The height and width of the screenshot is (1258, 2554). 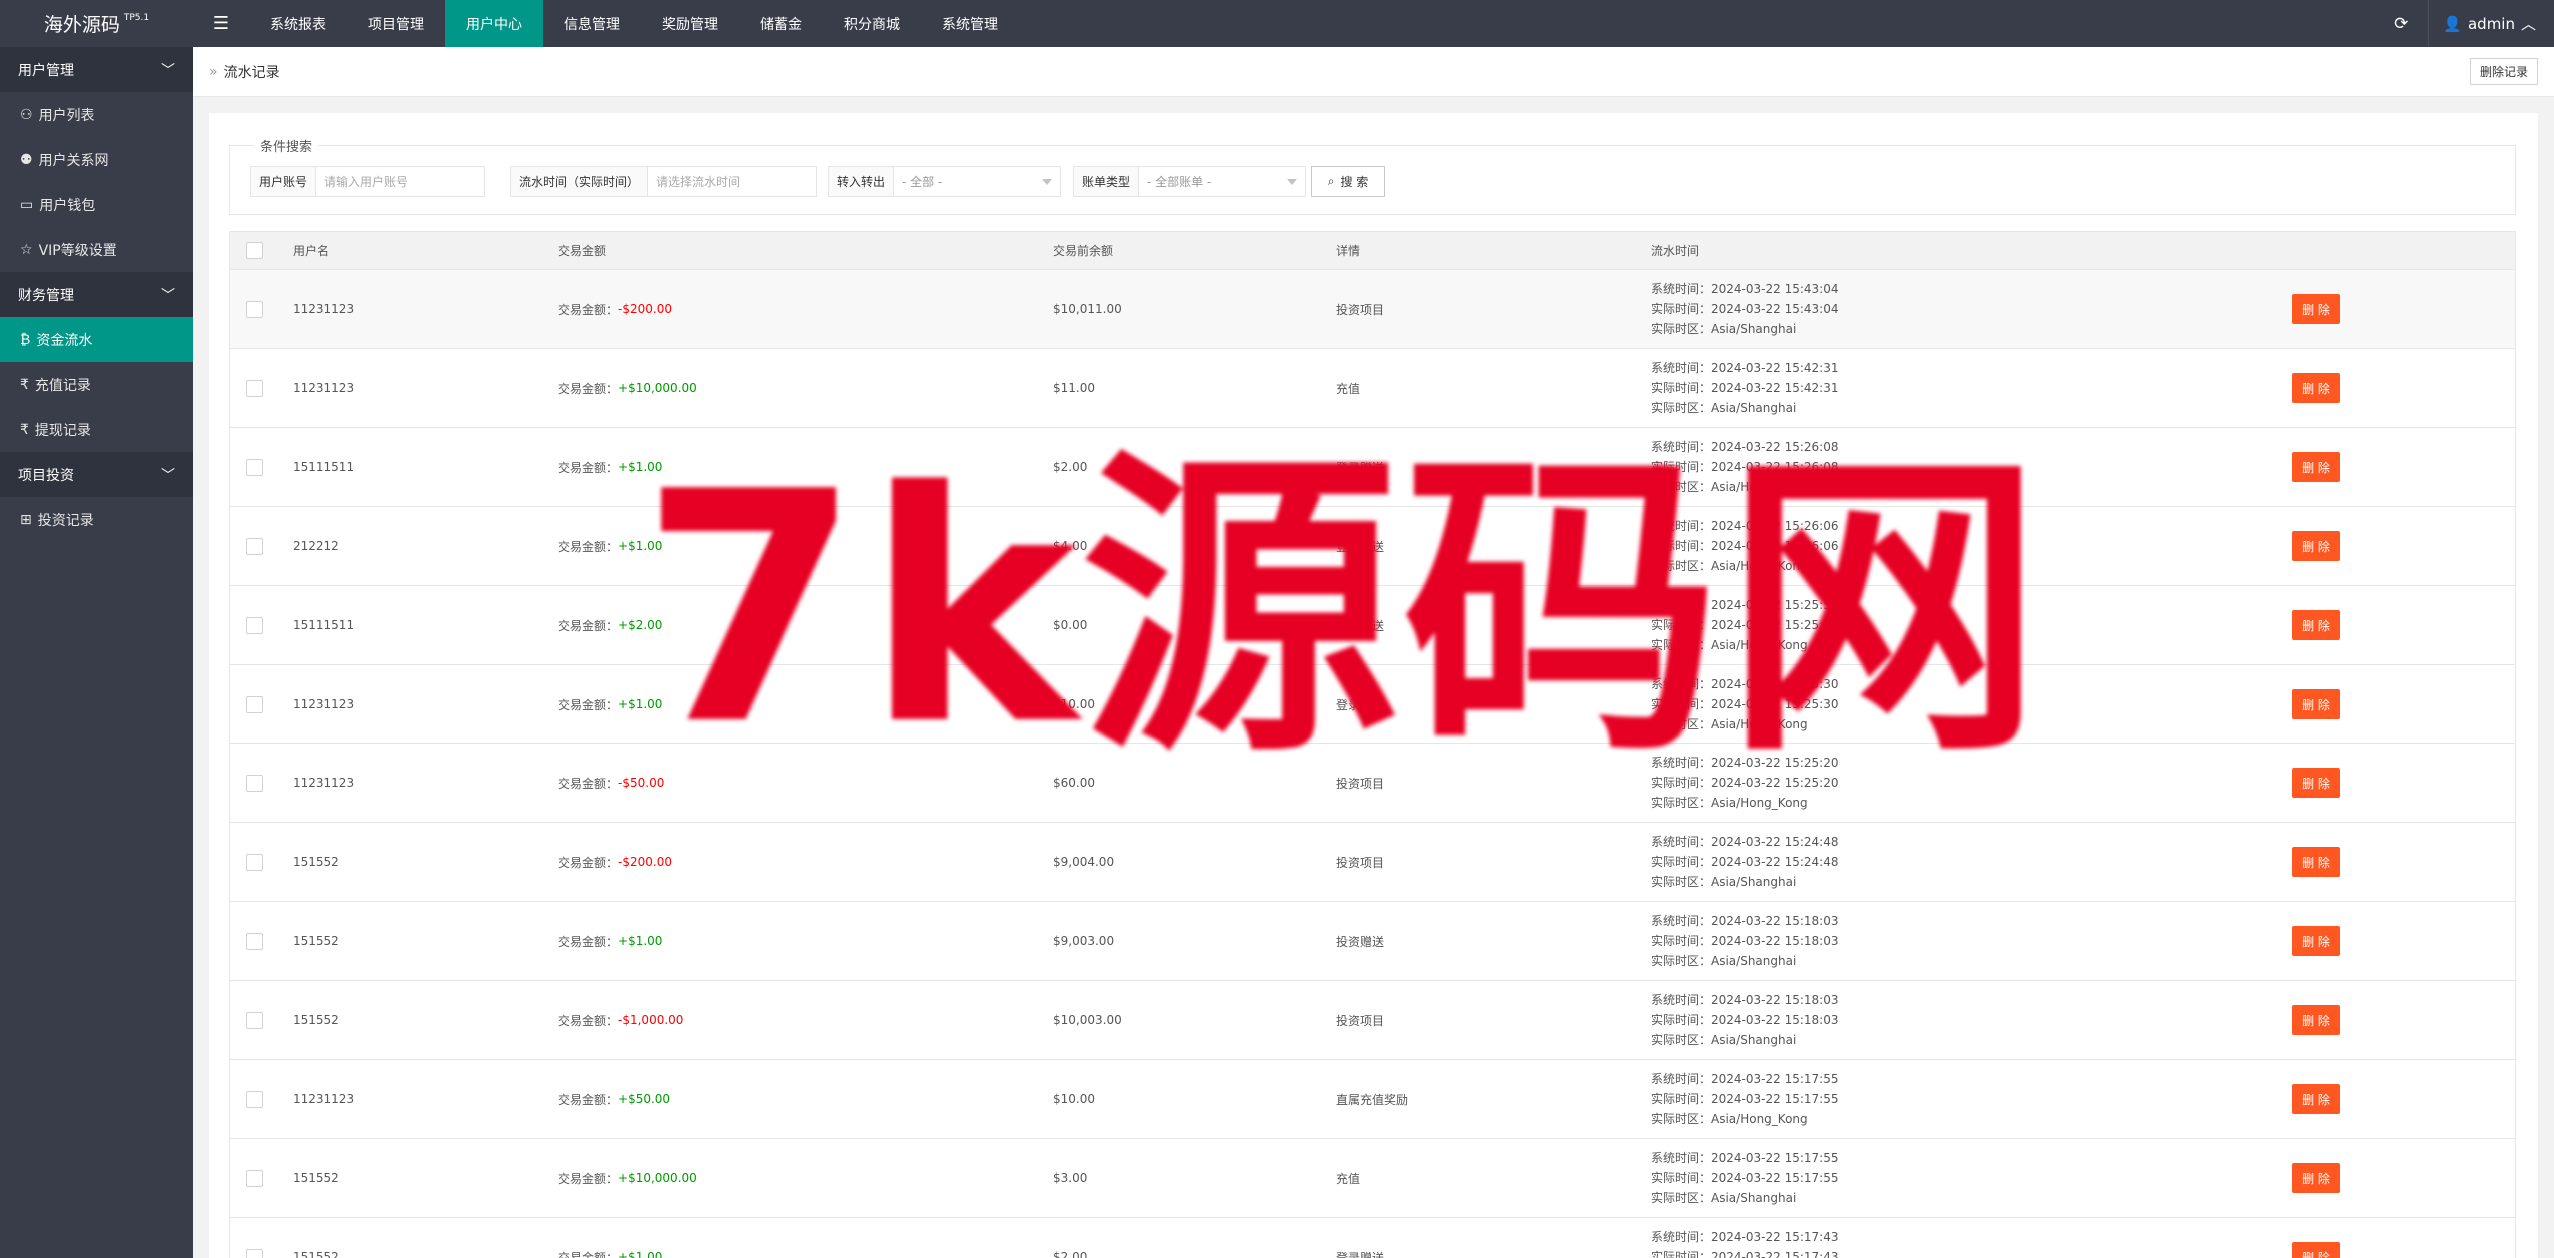 I want to click on nav-item: 储蓄金, so click(x=781, y=23).